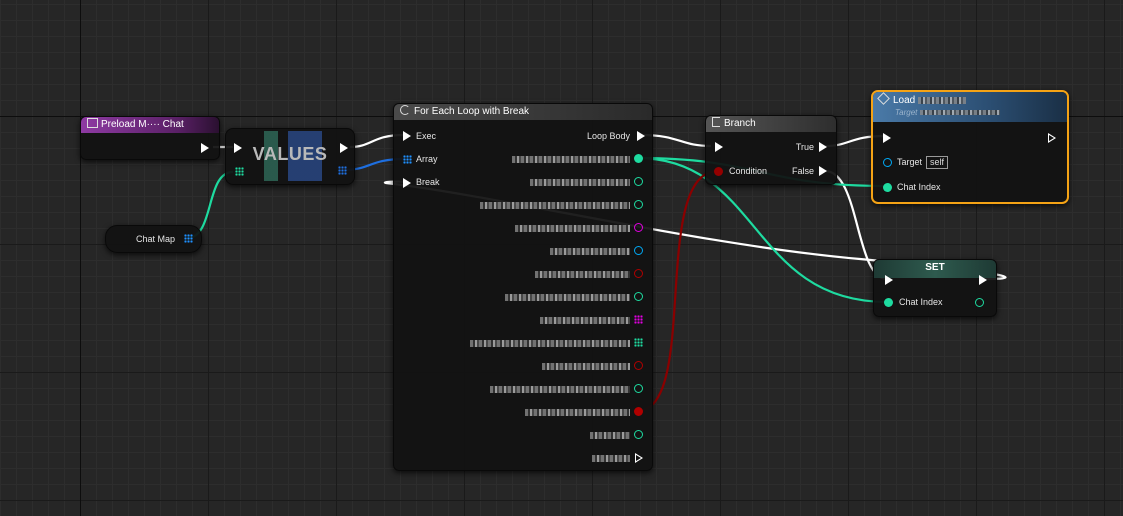 The image size is (1123, 516). What do you see at coordinates (718, 171) in the screenshot?
I see `branch-condition-pin` at bounding box center [718, 171].